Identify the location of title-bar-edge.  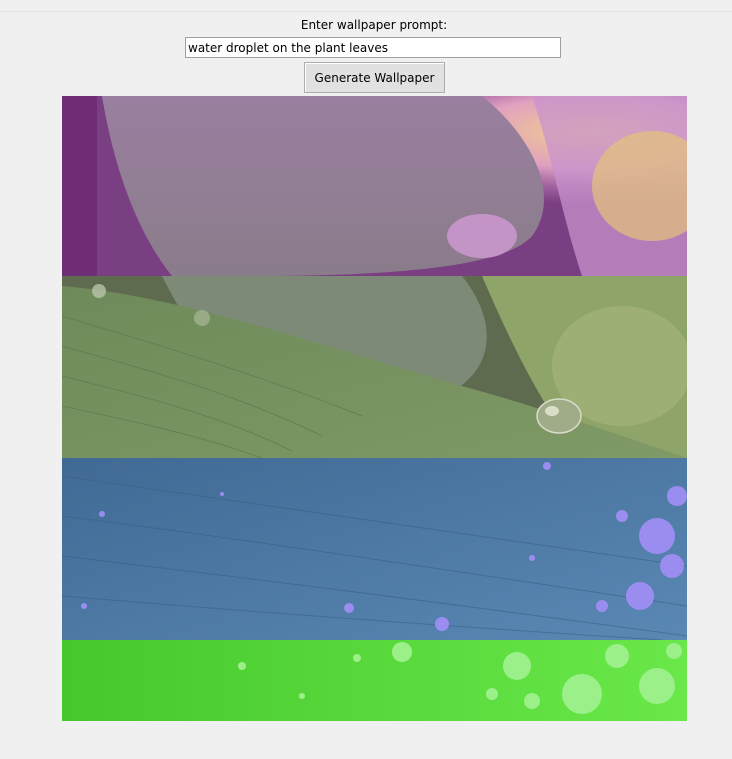
(366, 6).